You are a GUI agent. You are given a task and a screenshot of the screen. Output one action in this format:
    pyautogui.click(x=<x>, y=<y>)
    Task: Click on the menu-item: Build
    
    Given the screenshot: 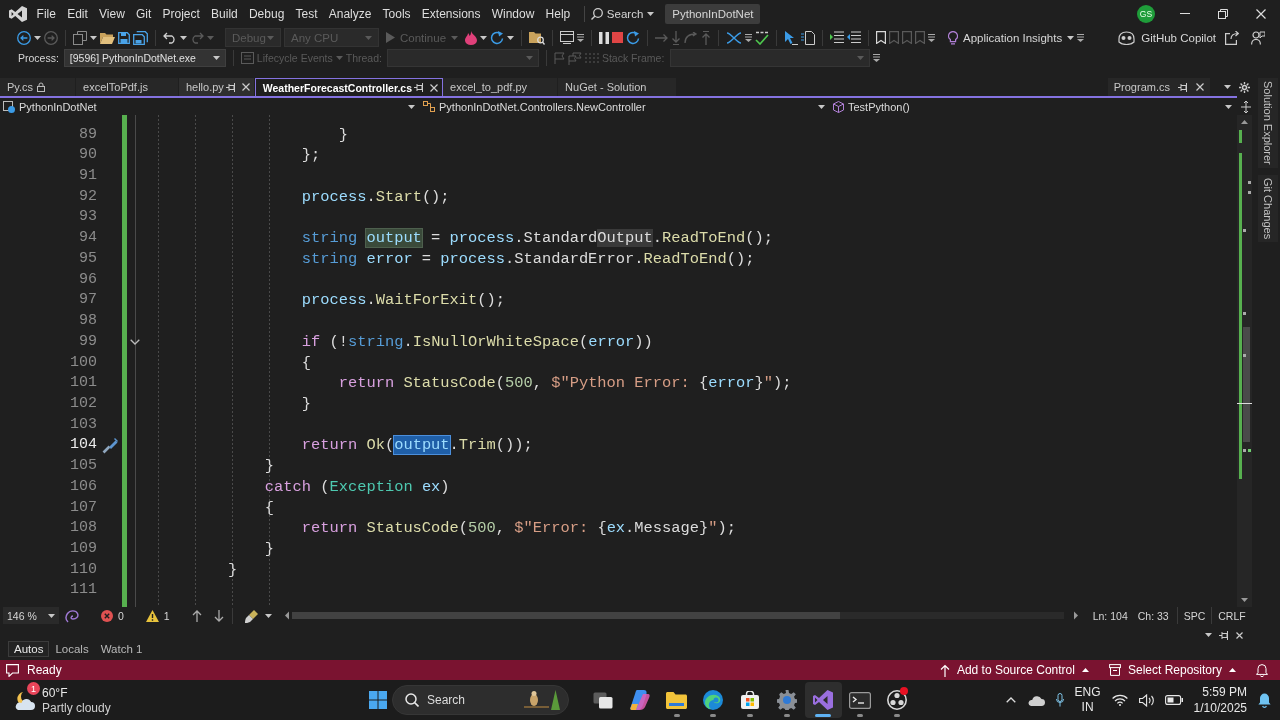 What is the action you would take?
    pyautogui.click(x=224, y=13)
    